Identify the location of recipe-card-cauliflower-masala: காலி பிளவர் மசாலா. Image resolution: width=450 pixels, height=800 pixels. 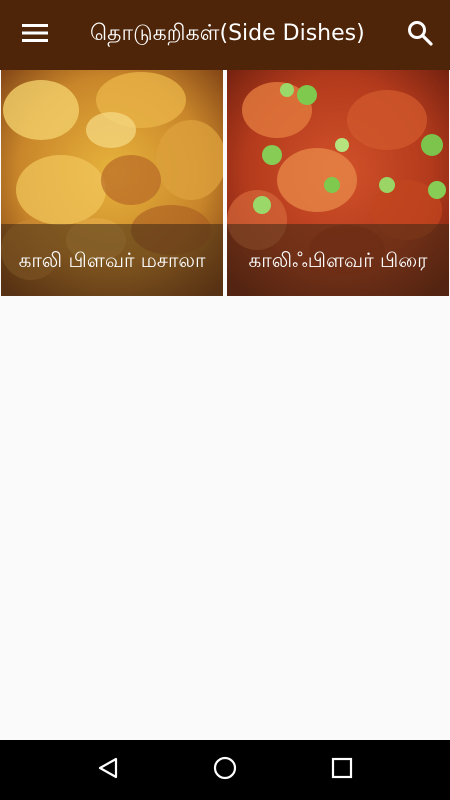
(112, 183).